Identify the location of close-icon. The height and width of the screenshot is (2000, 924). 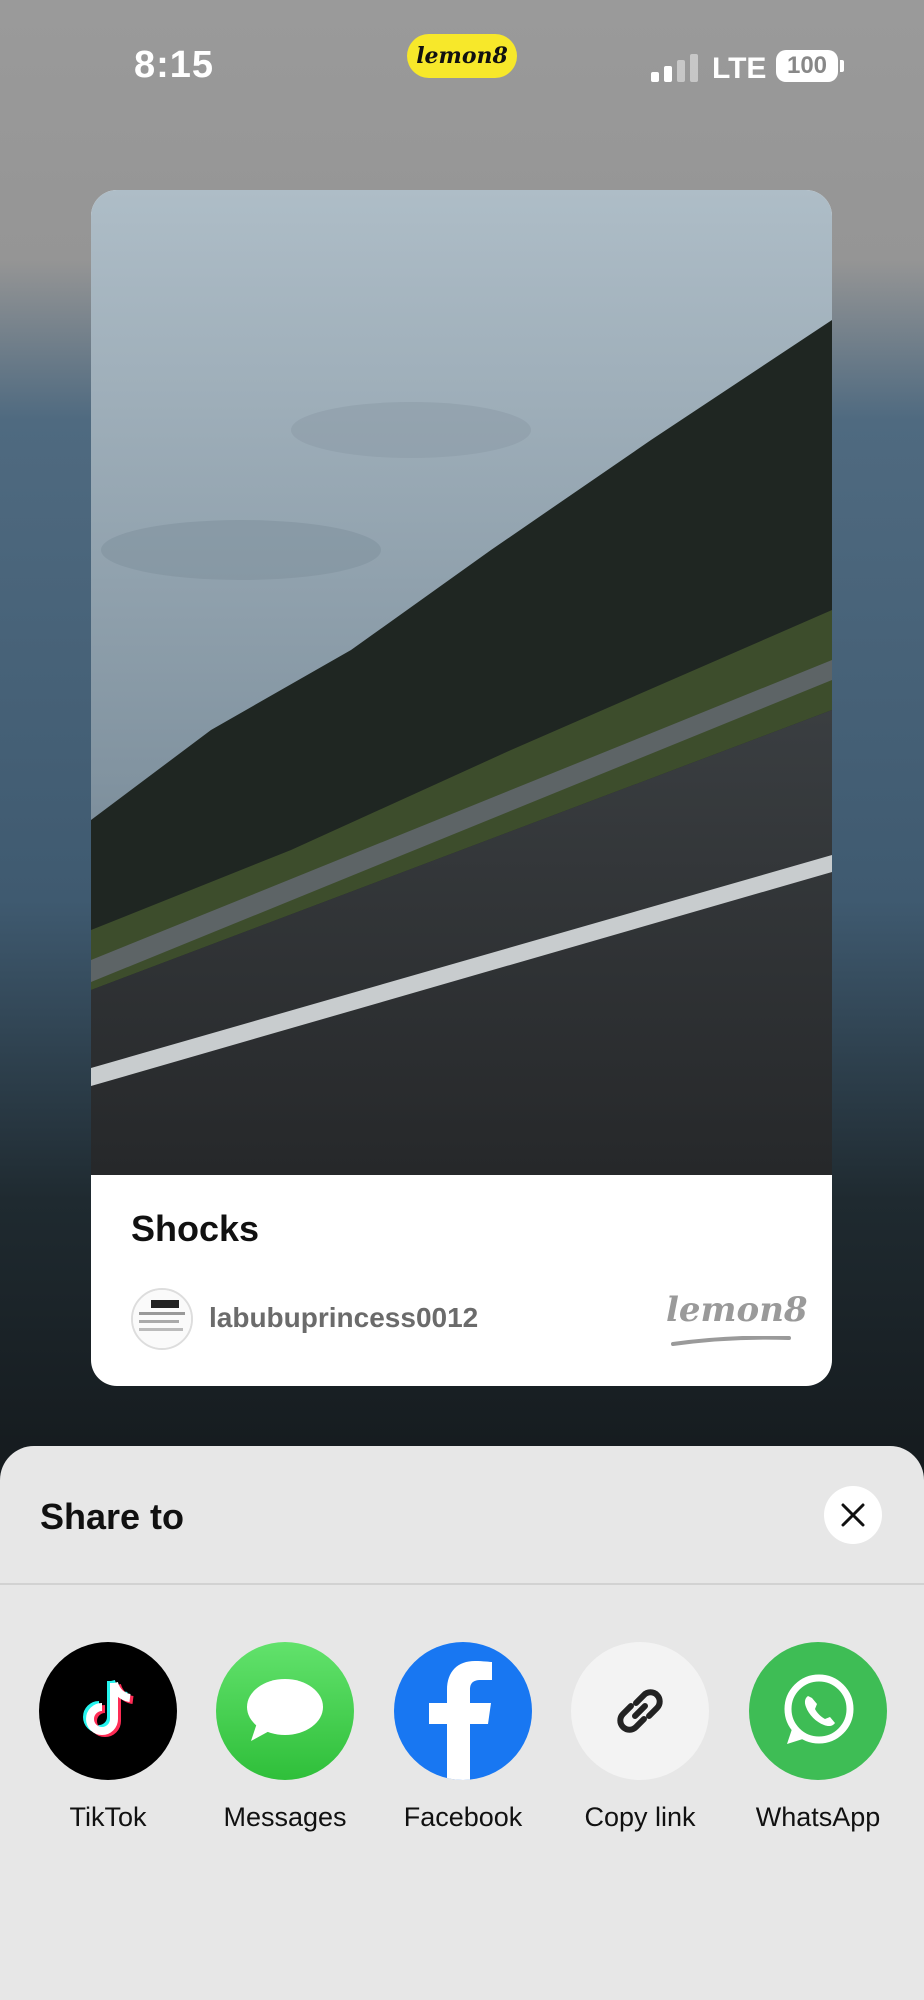
(853, 1515).